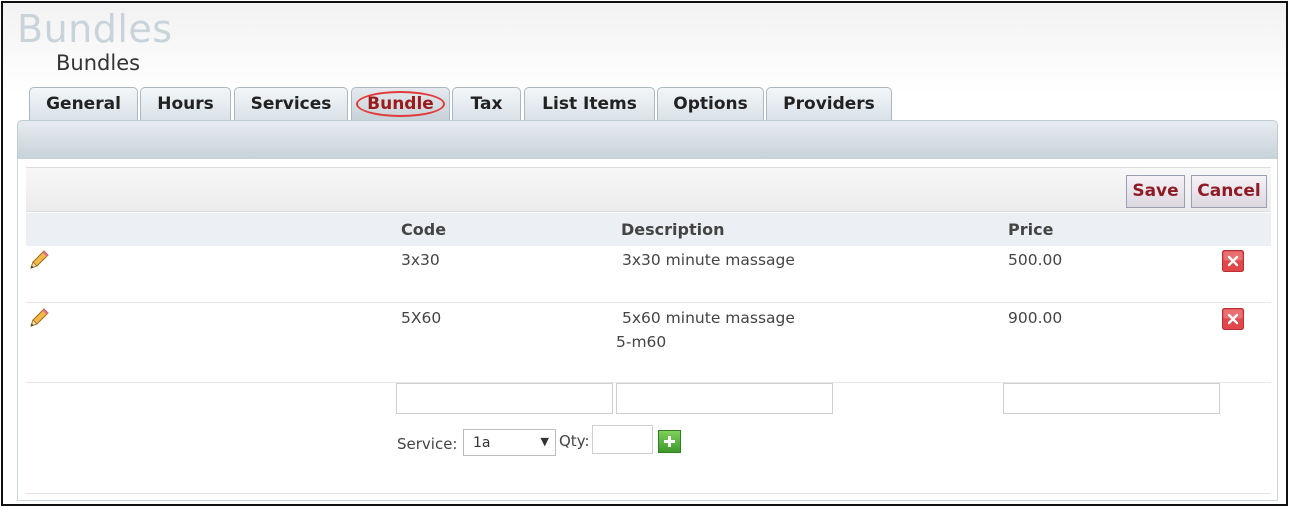 Image resolution: width=1290 pixels, height=508 pixels. Describe the element at coordinates (1030, 229) in the screenshot. I see `column-header-price: Price` at that location.